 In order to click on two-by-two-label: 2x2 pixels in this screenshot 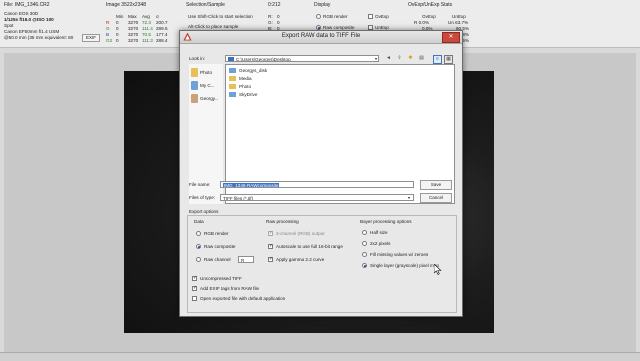, I will do `click(380, 243)`.